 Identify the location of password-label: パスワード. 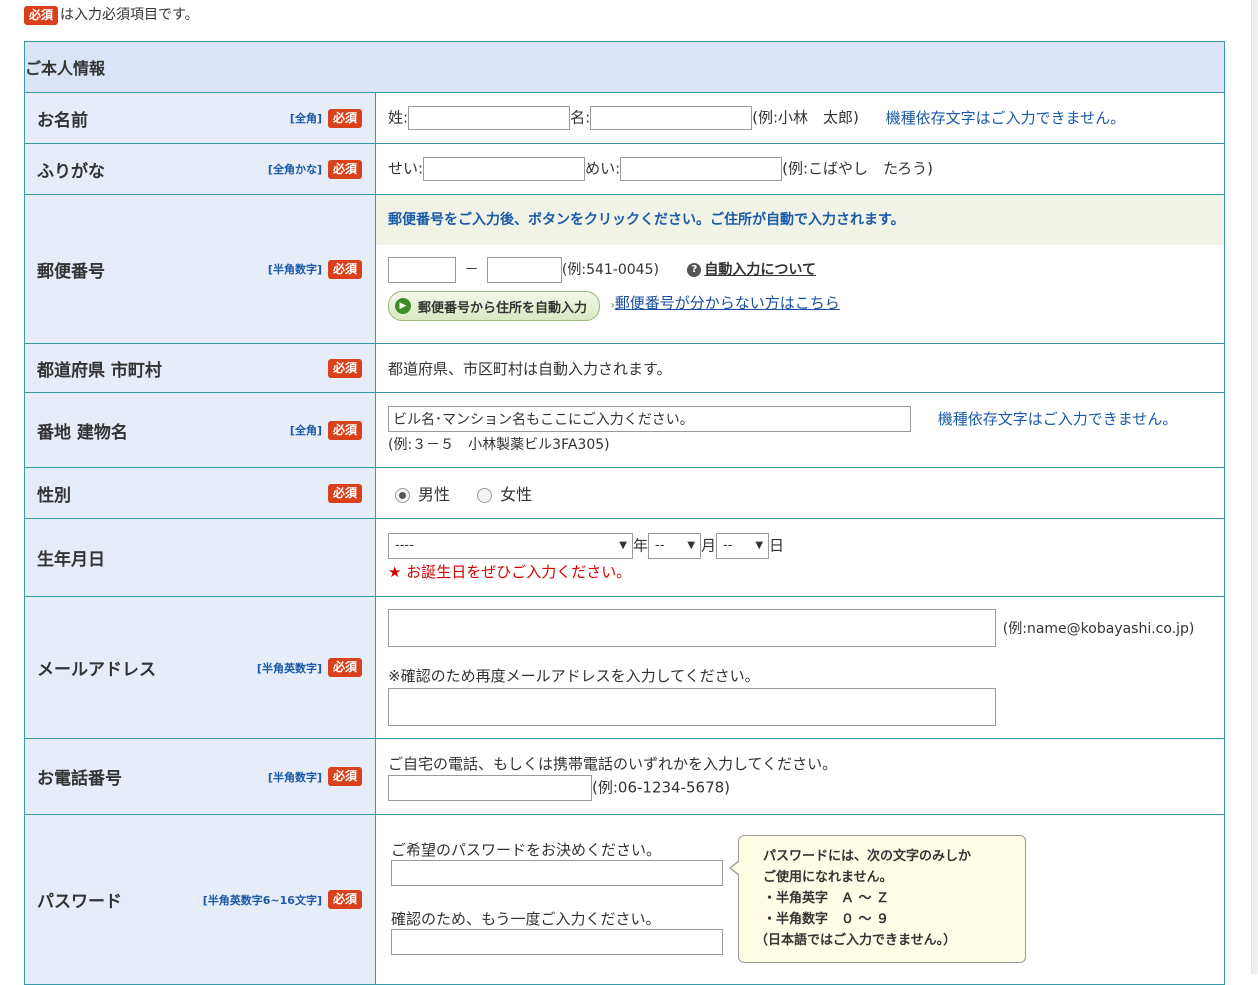
(79, 902).